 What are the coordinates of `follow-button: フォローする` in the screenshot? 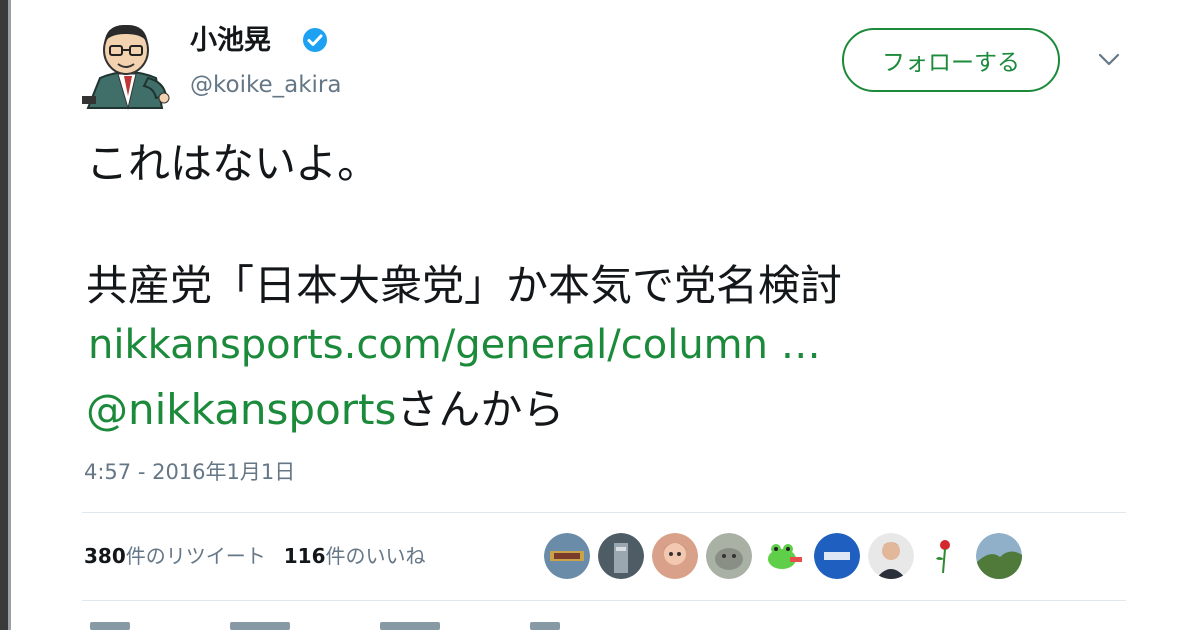 It's located at (951, 60).